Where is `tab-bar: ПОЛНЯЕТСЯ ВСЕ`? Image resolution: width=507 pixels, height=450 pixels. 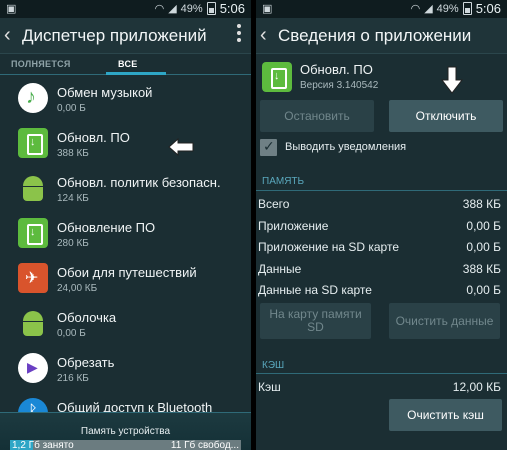 tab-bar: ПОЛНЯЕТСЯ ВСЕ is located at coordinates (125, 65).